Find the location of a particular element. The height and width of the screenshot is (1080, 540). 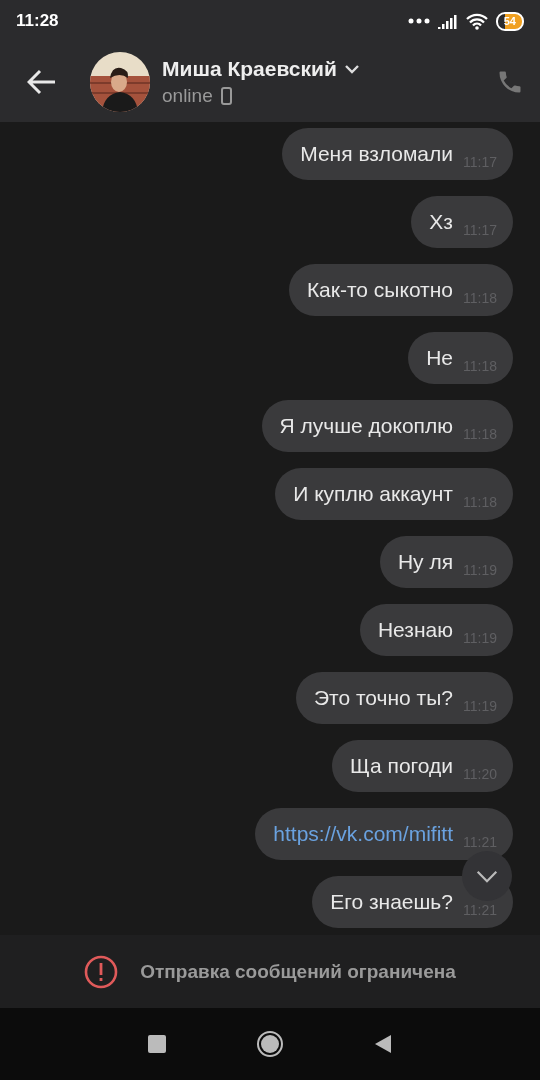

message-text: Ну ля is located at coordinates (425, 562).